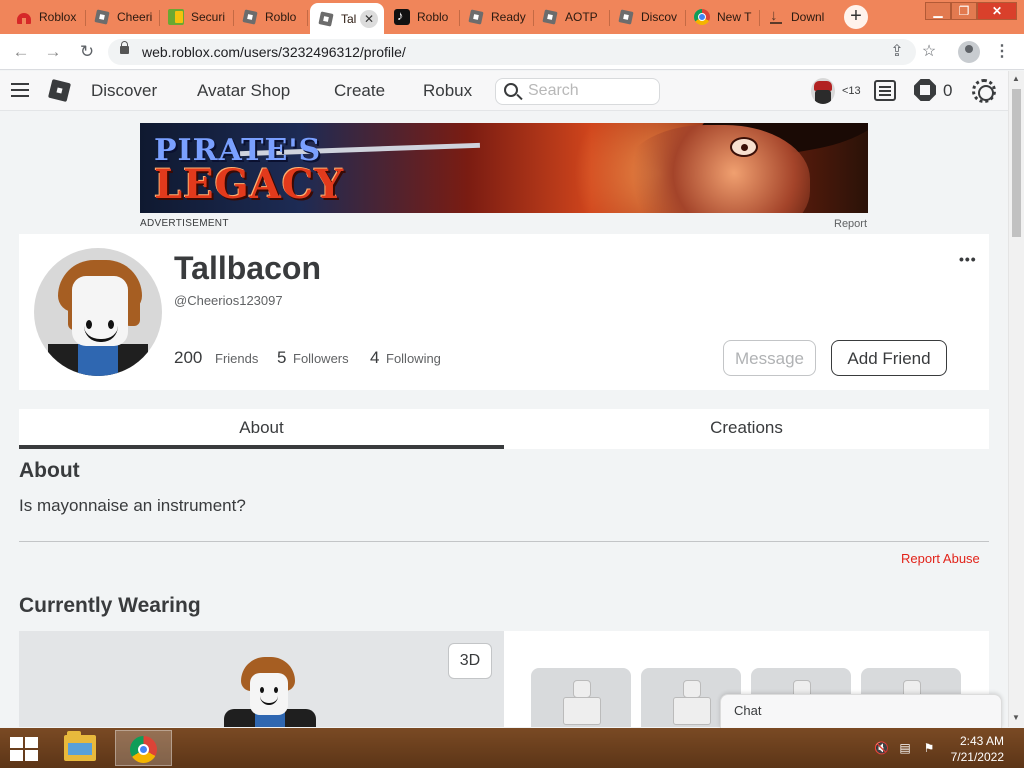 This screenshot has height=768, width=1024. I want to click on browser-tab: Ready, so click(497, 17).